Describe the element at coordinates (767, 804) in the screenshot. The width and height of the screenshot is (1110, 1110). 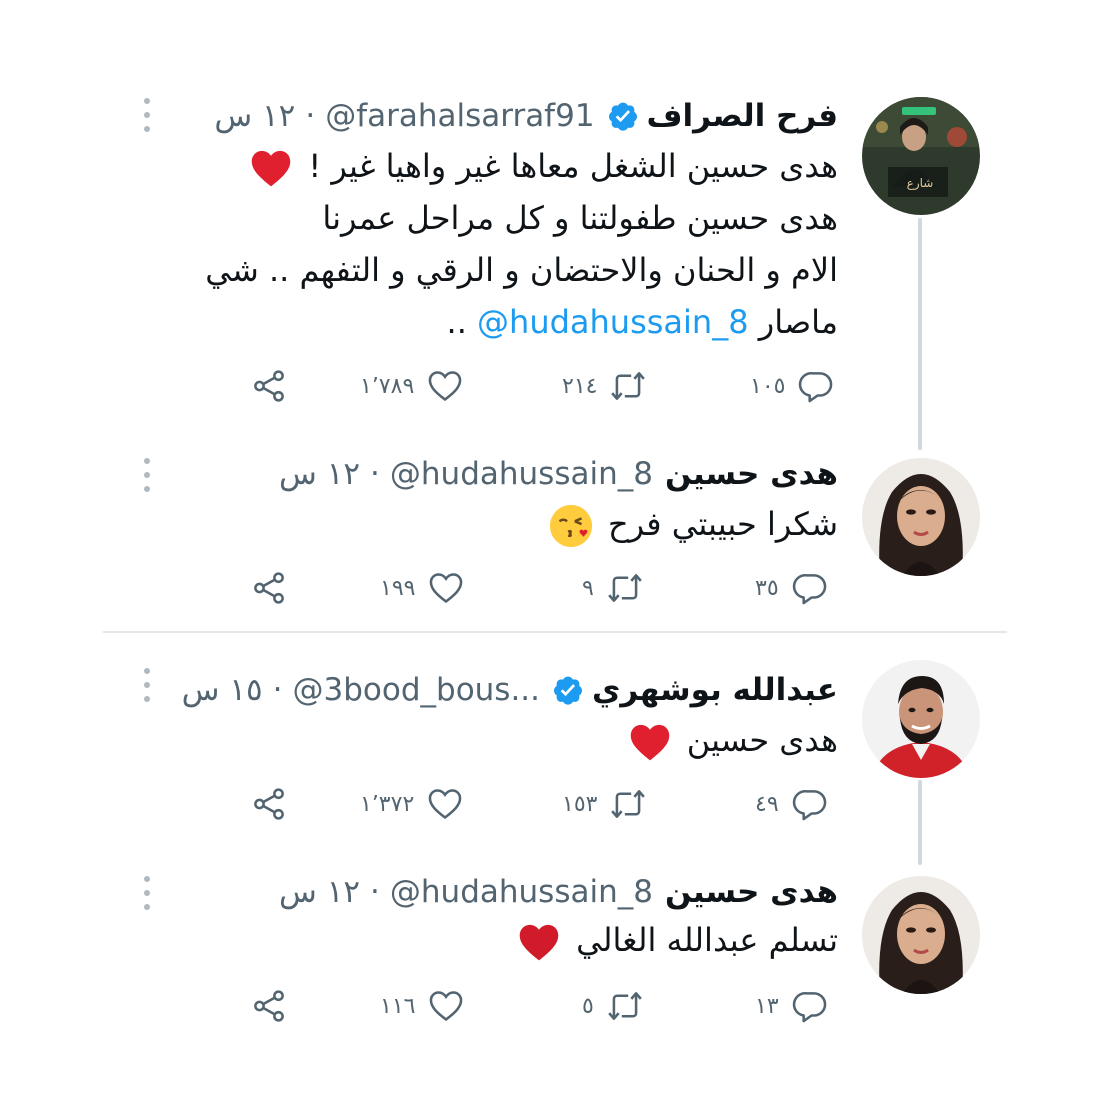
I see `reply-count: ٤٩` at that location.